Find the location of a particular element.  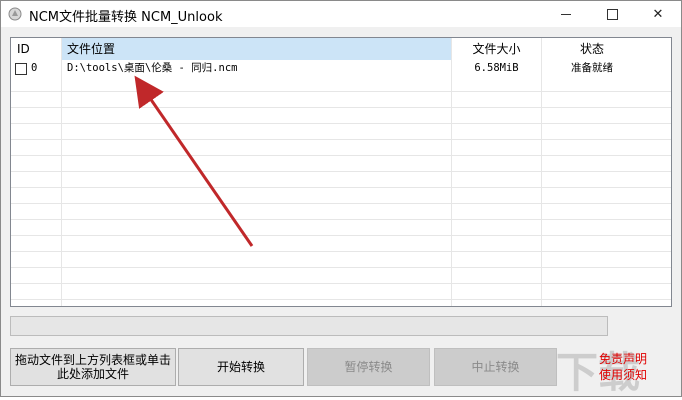

maximize-icon is located at coordinates (612, 14).